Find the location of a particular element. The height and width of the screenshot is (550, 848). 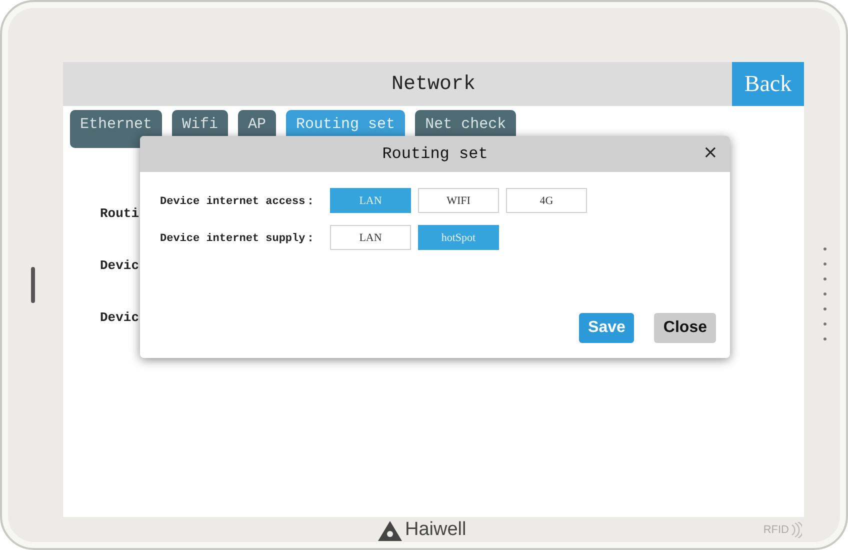

option-button: 4G is located at coordinates (546, 200).